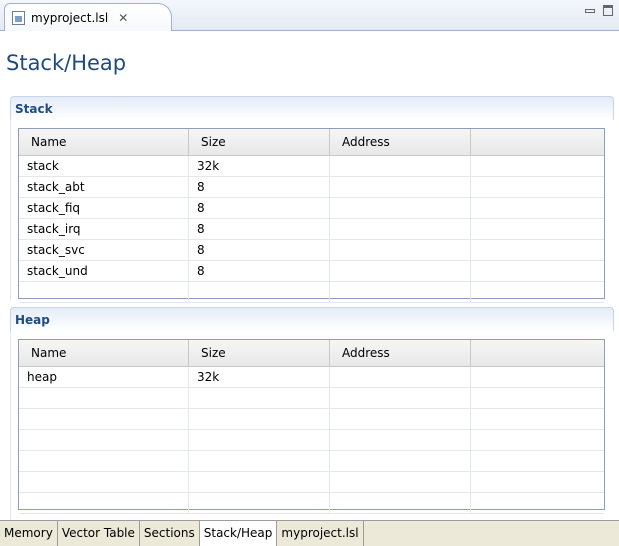 The width and height of the screenshot is (619, 546). Describe the element at coordinates (599, 10) in the screenshot. I see `window-controls` at that location.